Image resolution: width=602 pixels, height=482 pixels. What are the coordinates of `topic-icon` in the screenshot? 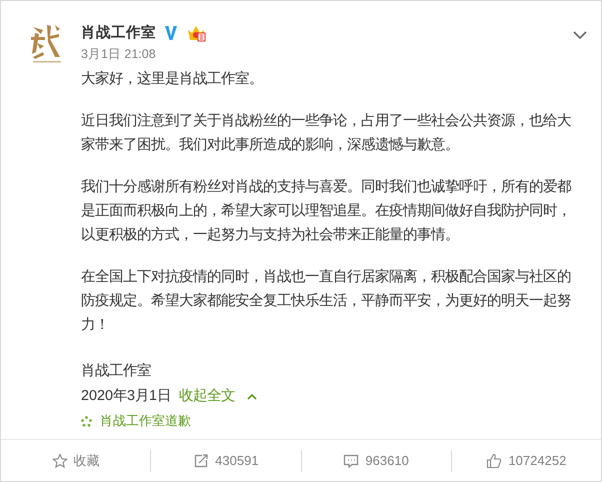 It's located at (86, 421).